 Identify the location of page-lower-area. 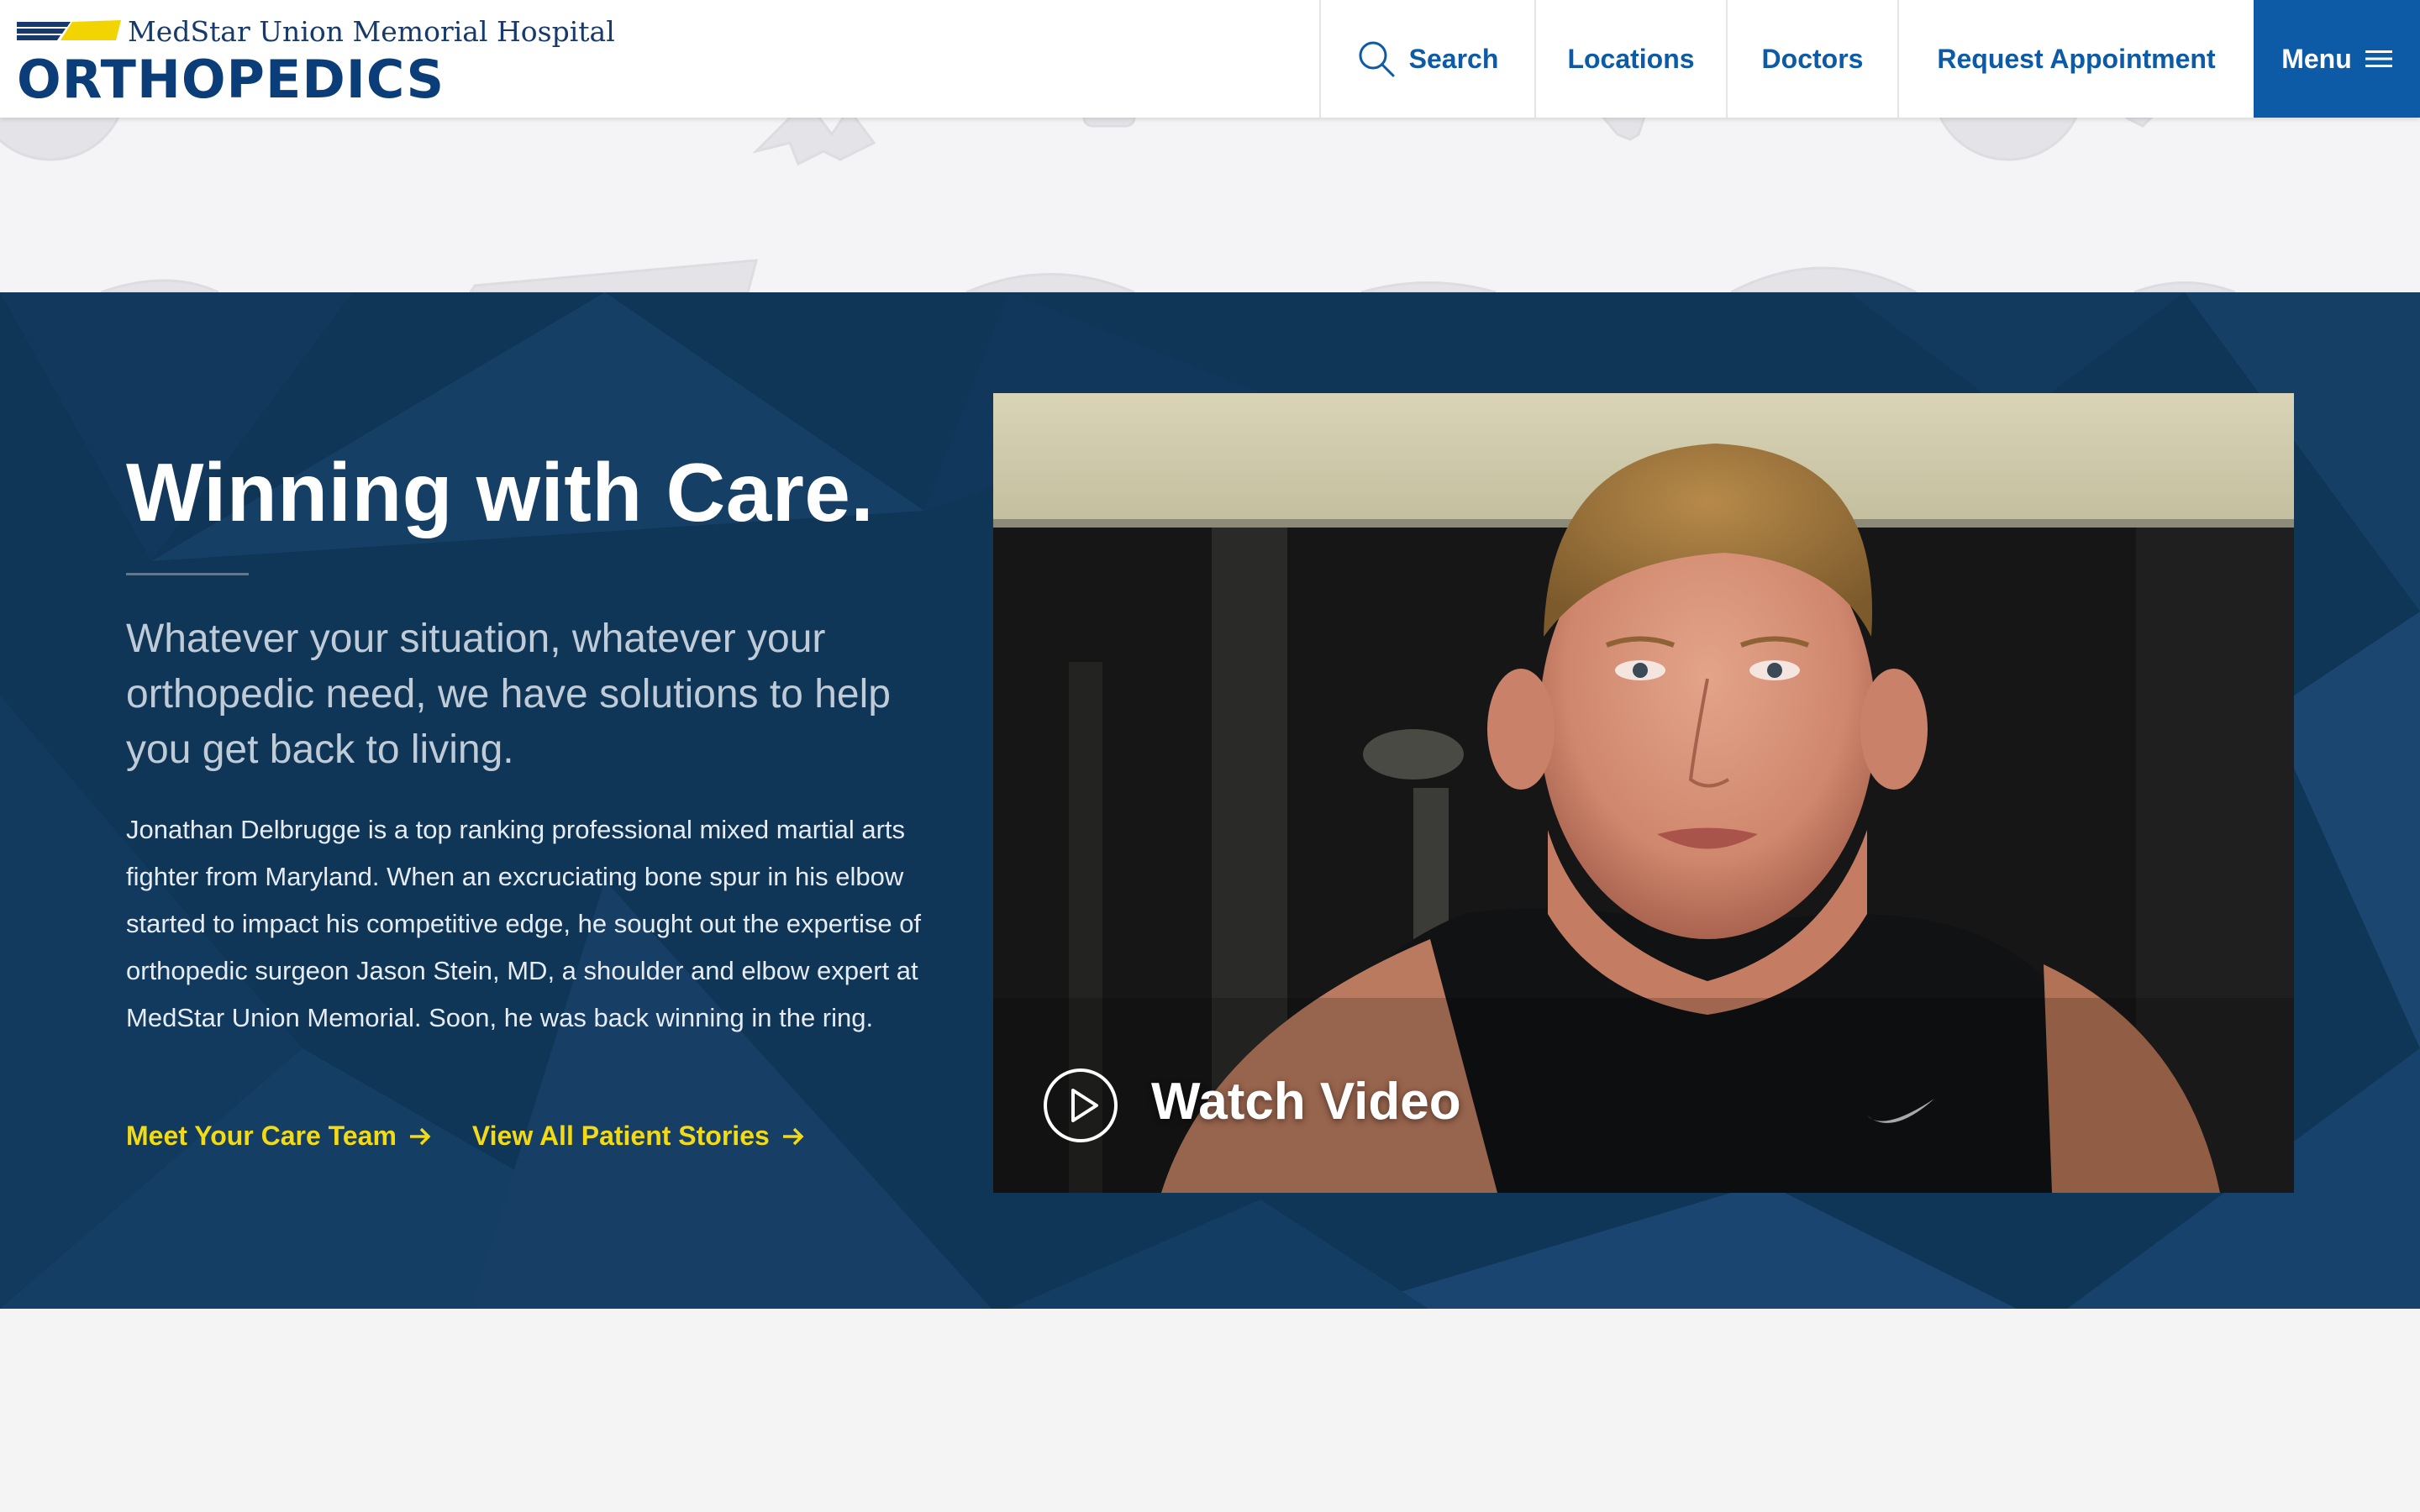
(1210, 1410).